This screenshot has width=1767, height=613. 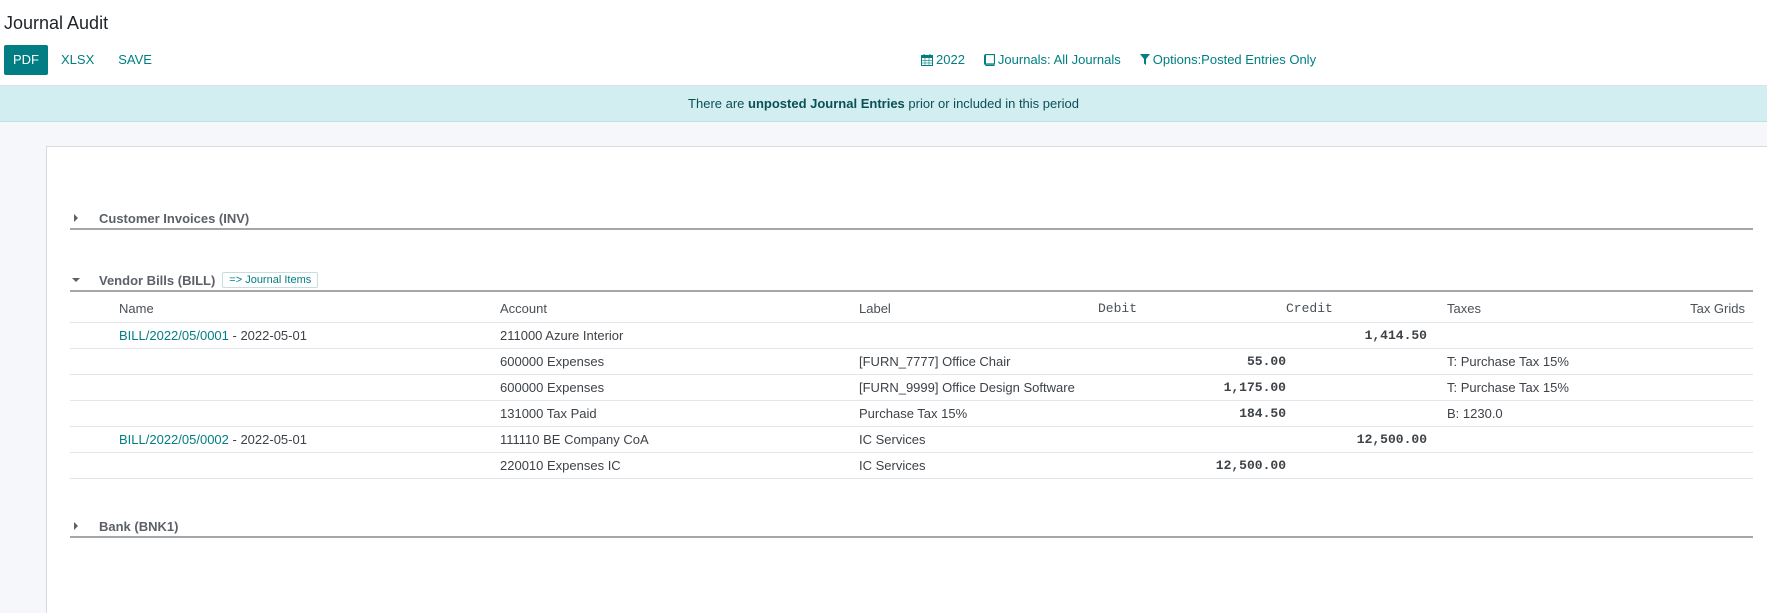 I want to click on column-header-label: Label, so click(x=978, y=309).